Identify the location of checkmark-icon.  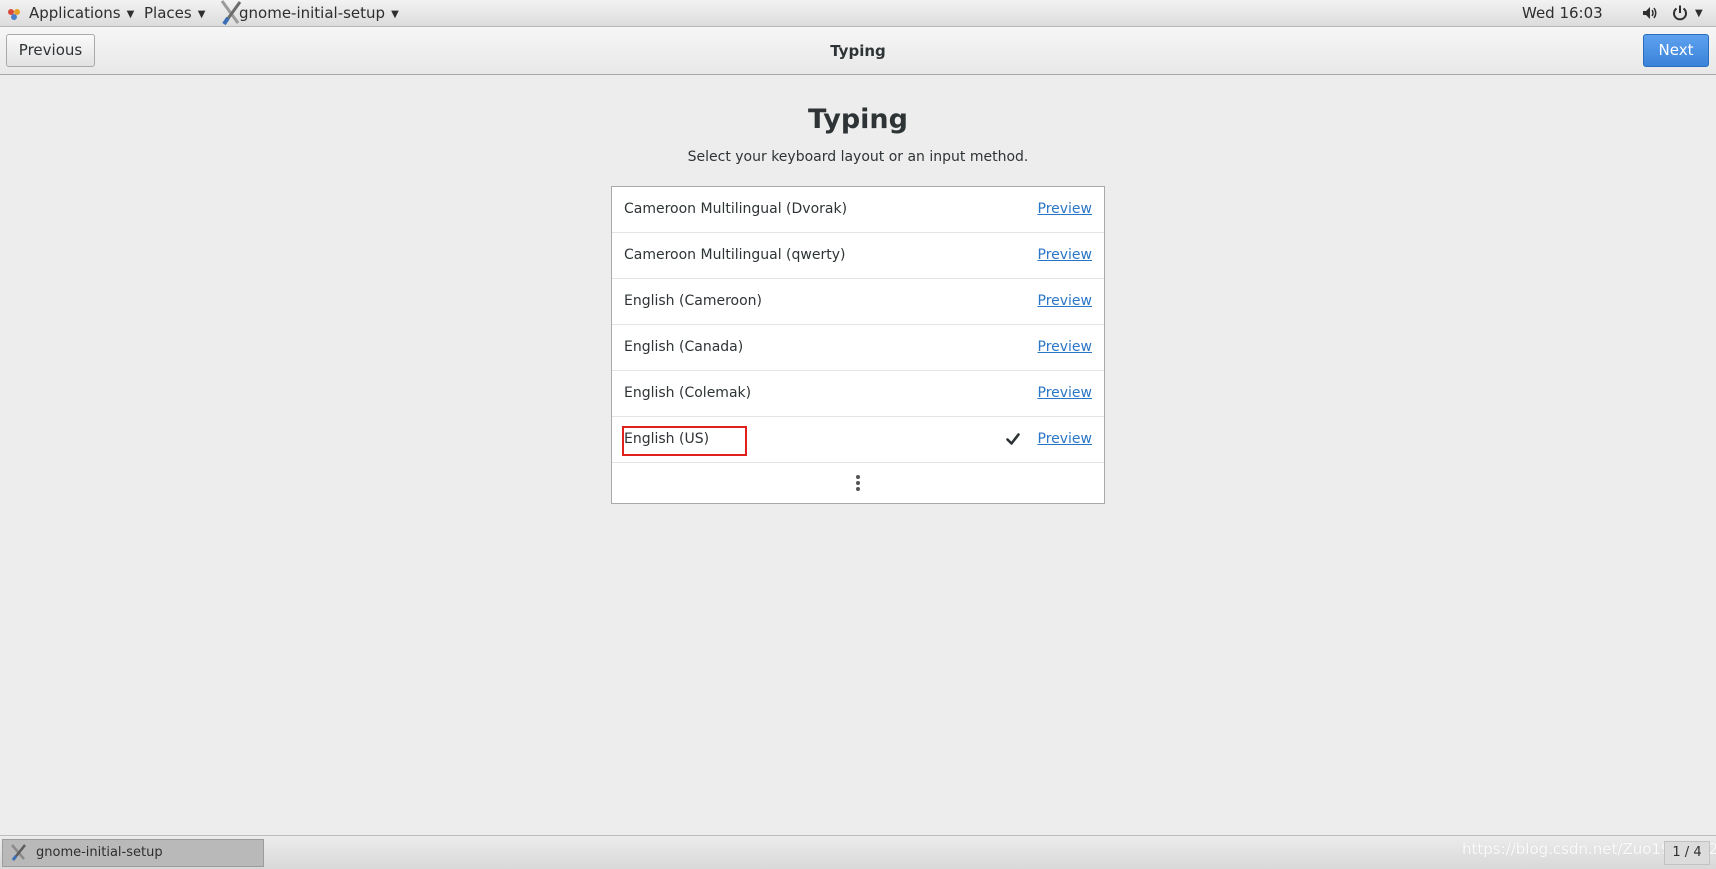
(1013, 439).